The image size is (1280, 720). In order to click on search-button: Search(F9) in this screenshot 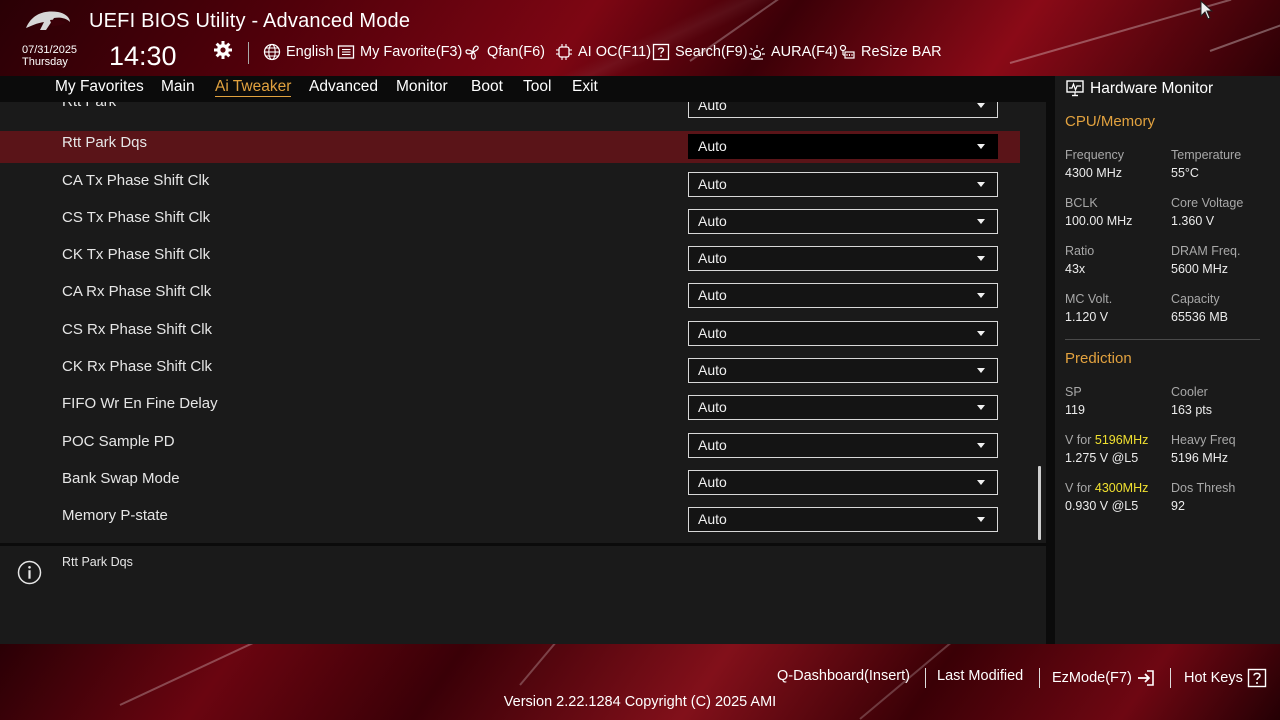, I will do `click(700, 52)`.